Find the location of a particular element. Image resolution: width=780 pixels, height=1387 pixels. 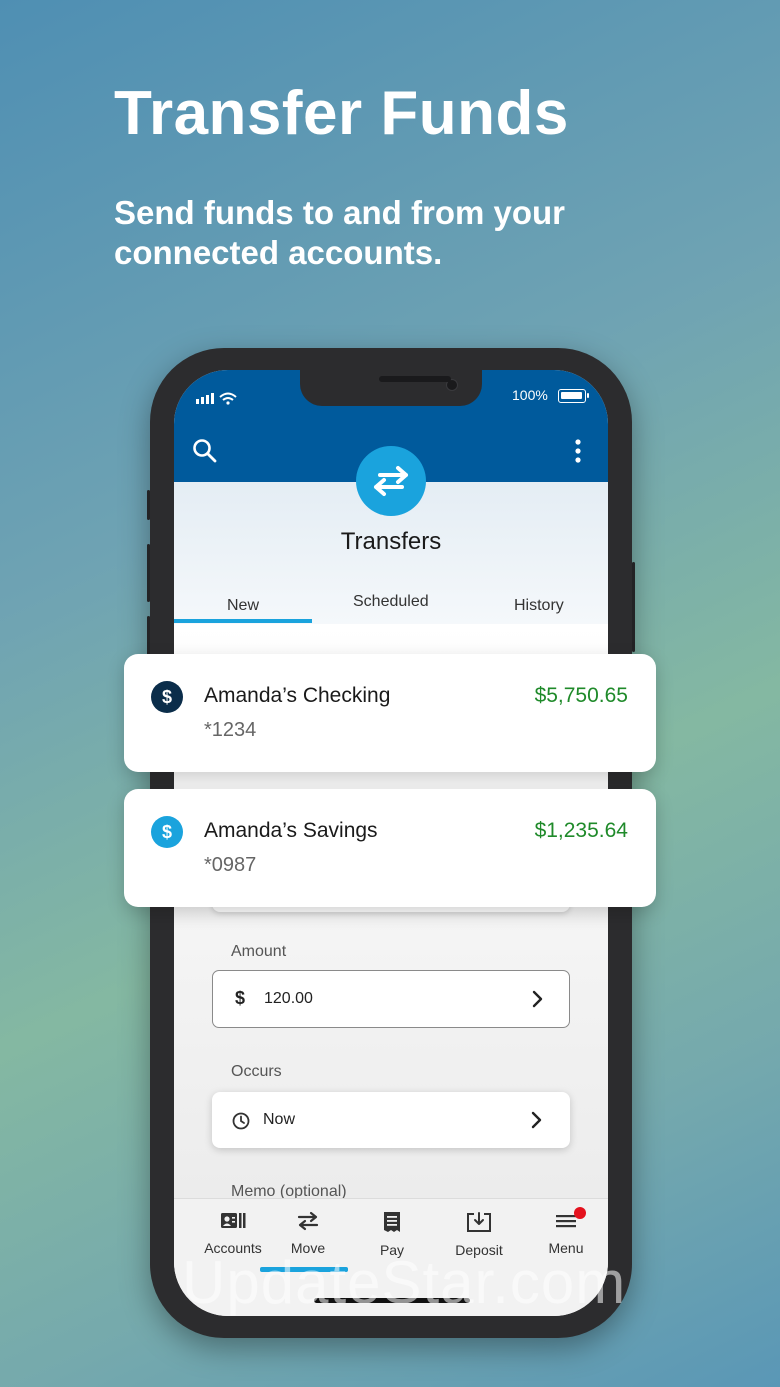

battery-icon is located at coordinates (573, 396).